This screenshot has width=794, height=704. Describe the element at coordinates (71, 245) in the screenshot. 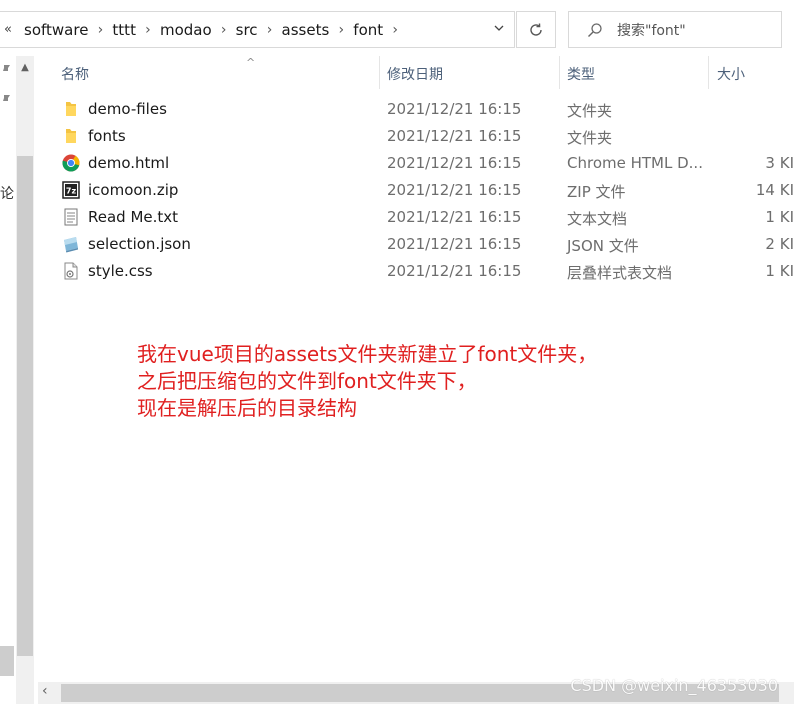

I see `json-file-icon` at that location.